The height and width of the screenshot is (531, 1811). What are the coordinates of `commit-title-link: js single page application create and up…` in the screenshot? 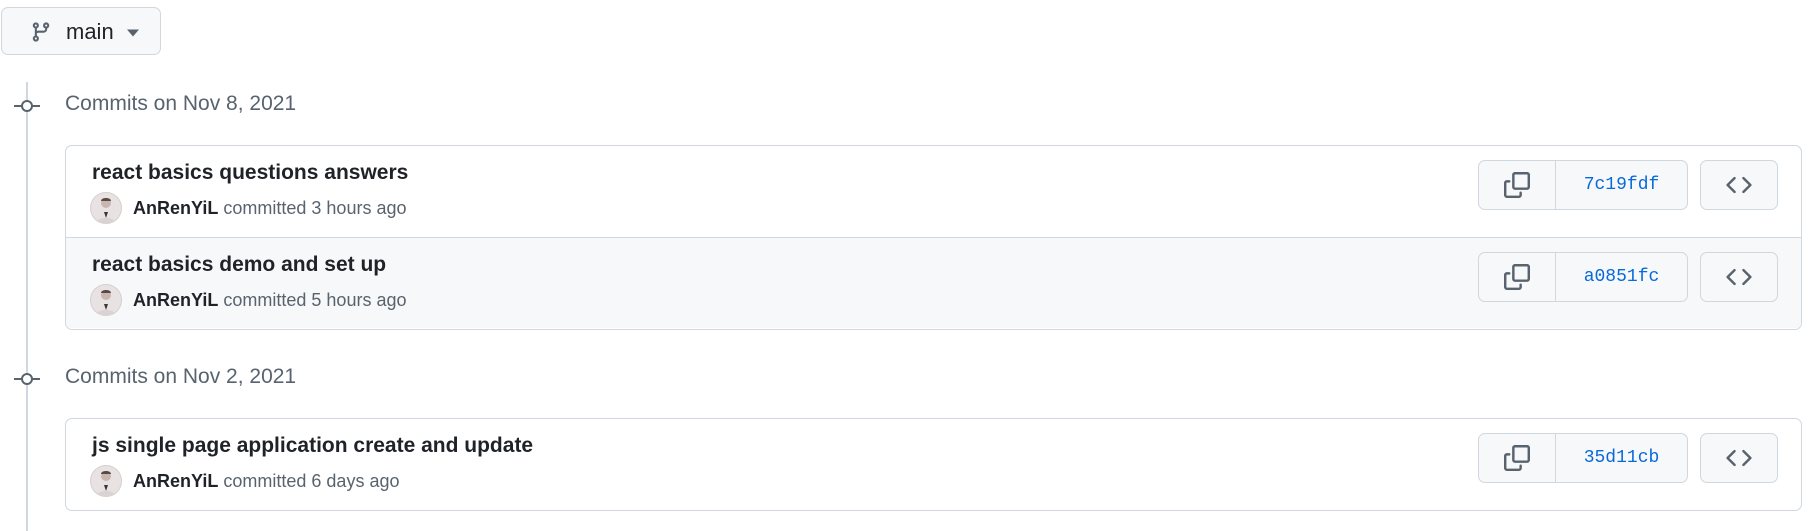 It's located at (312, 446).